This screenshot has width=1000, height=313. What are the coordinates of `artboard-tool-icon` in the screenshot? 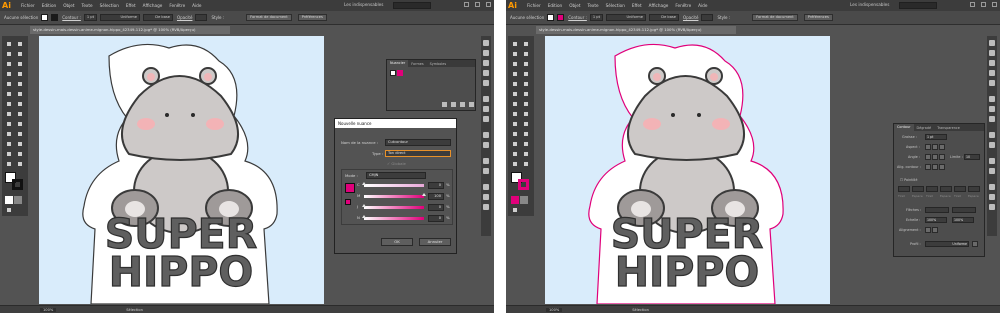 It's located at (526, 154).